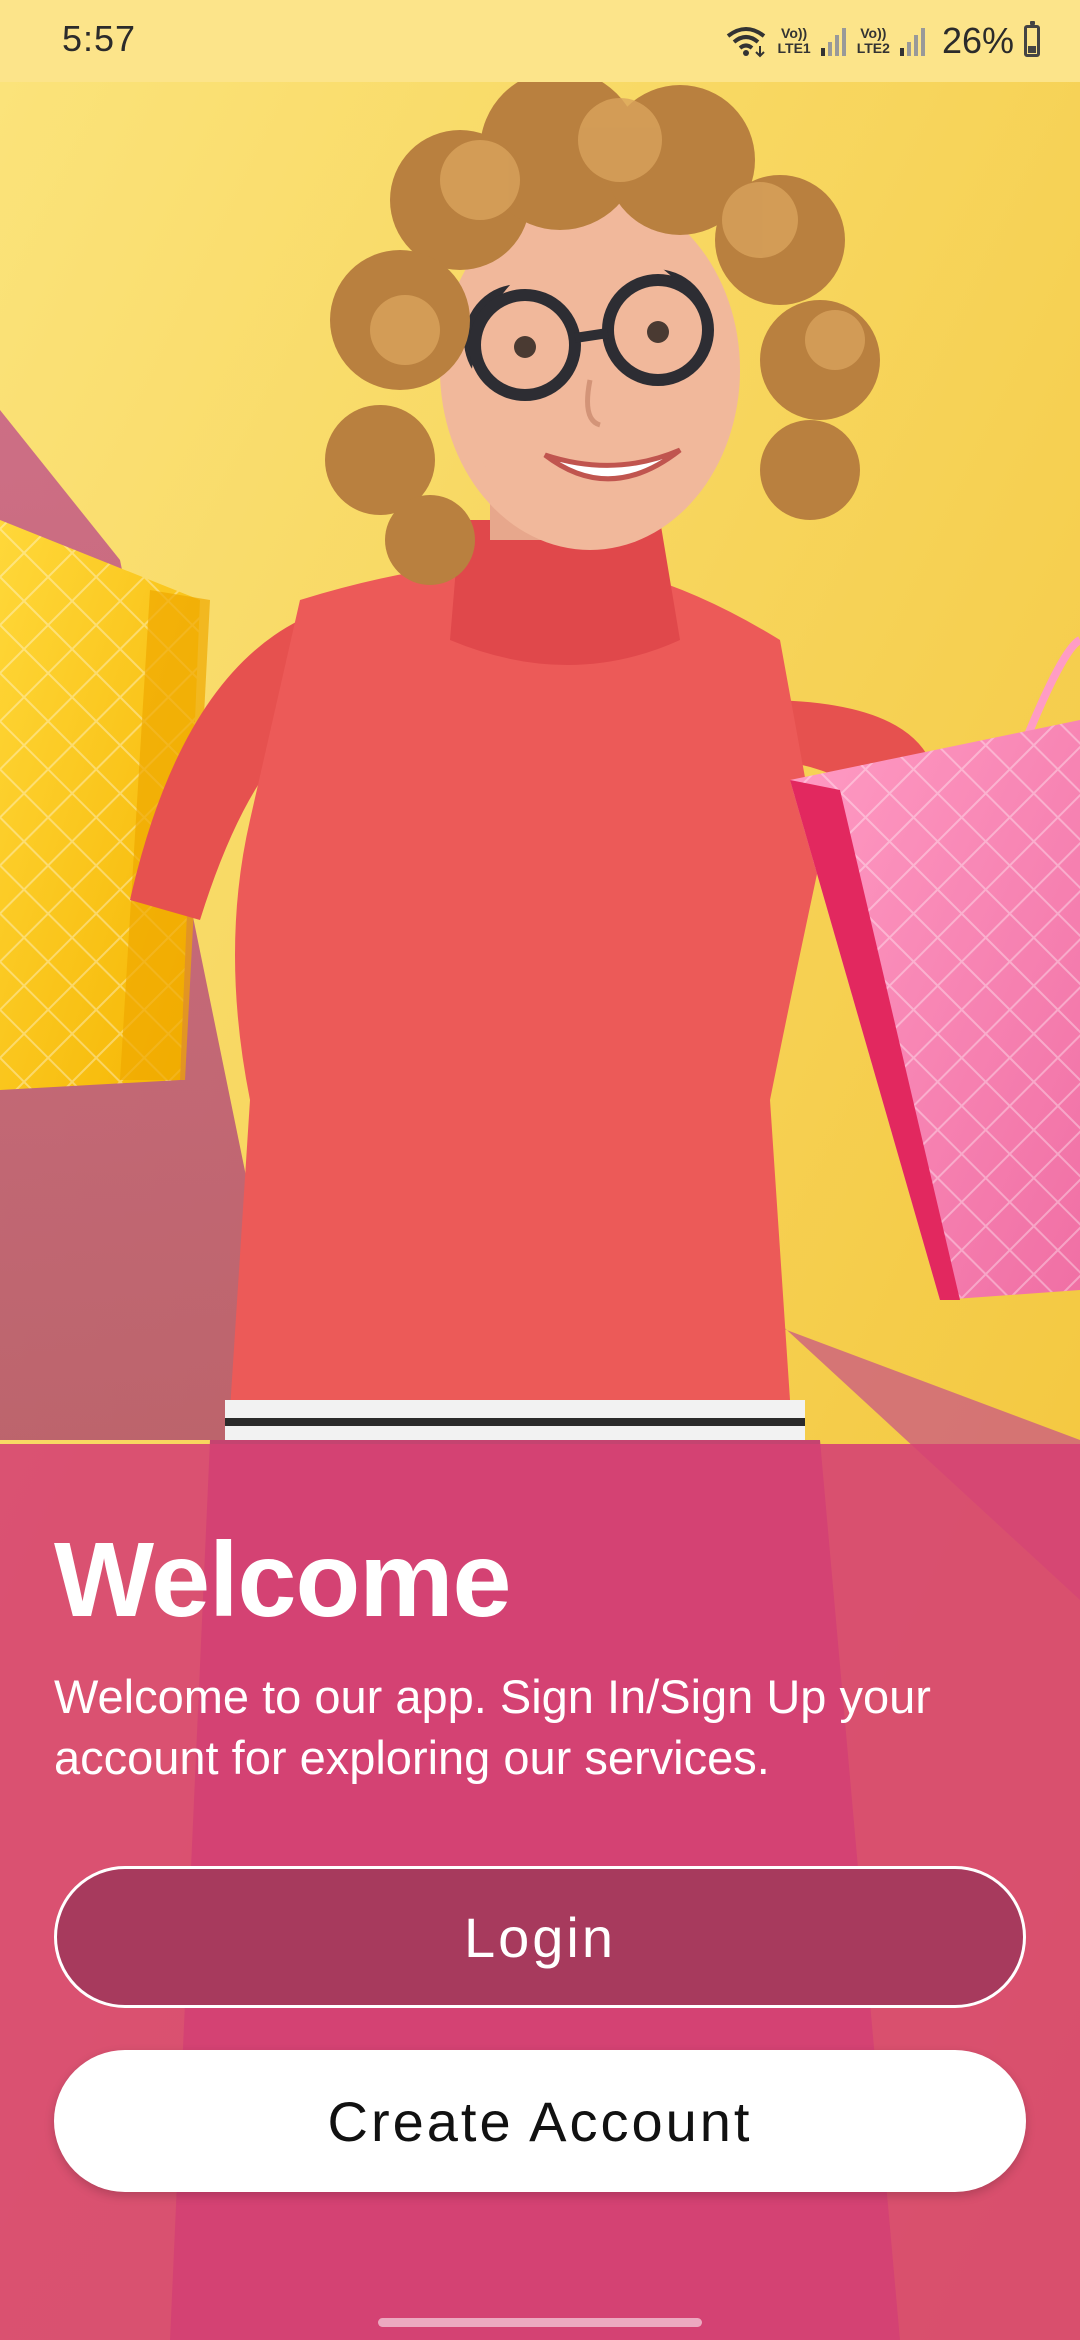 This screenshot has width=1080, height=2340. What do you see at coordinates (794, 40) in the screenshot?
I see `sim1-label: Vo)) LTE1` at bounding box center [794, 40].